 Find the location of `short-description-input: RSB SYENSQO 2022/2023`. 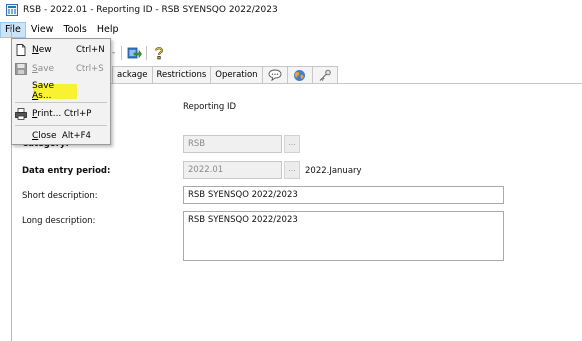

short-description-input: RSB SYENSQO 2022/2023 is located at coordinates (343, 195).